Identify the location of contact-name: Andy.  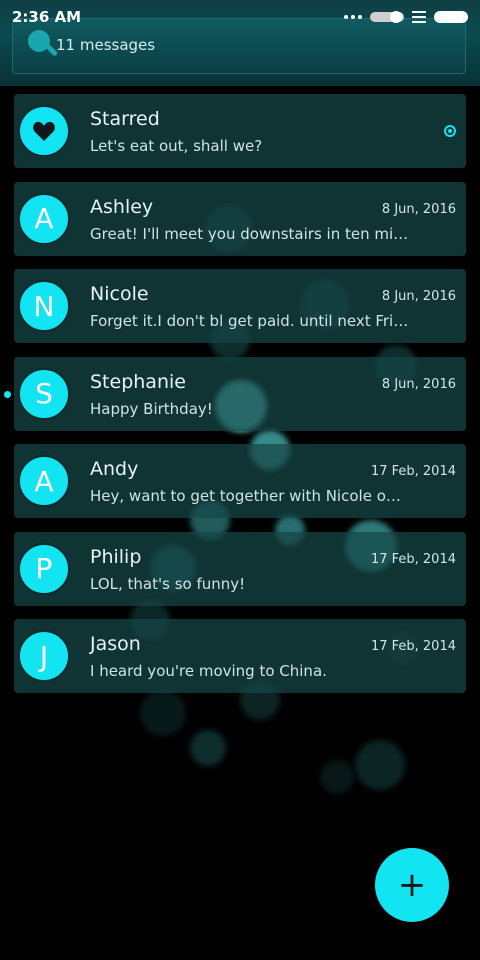
(114, 469).